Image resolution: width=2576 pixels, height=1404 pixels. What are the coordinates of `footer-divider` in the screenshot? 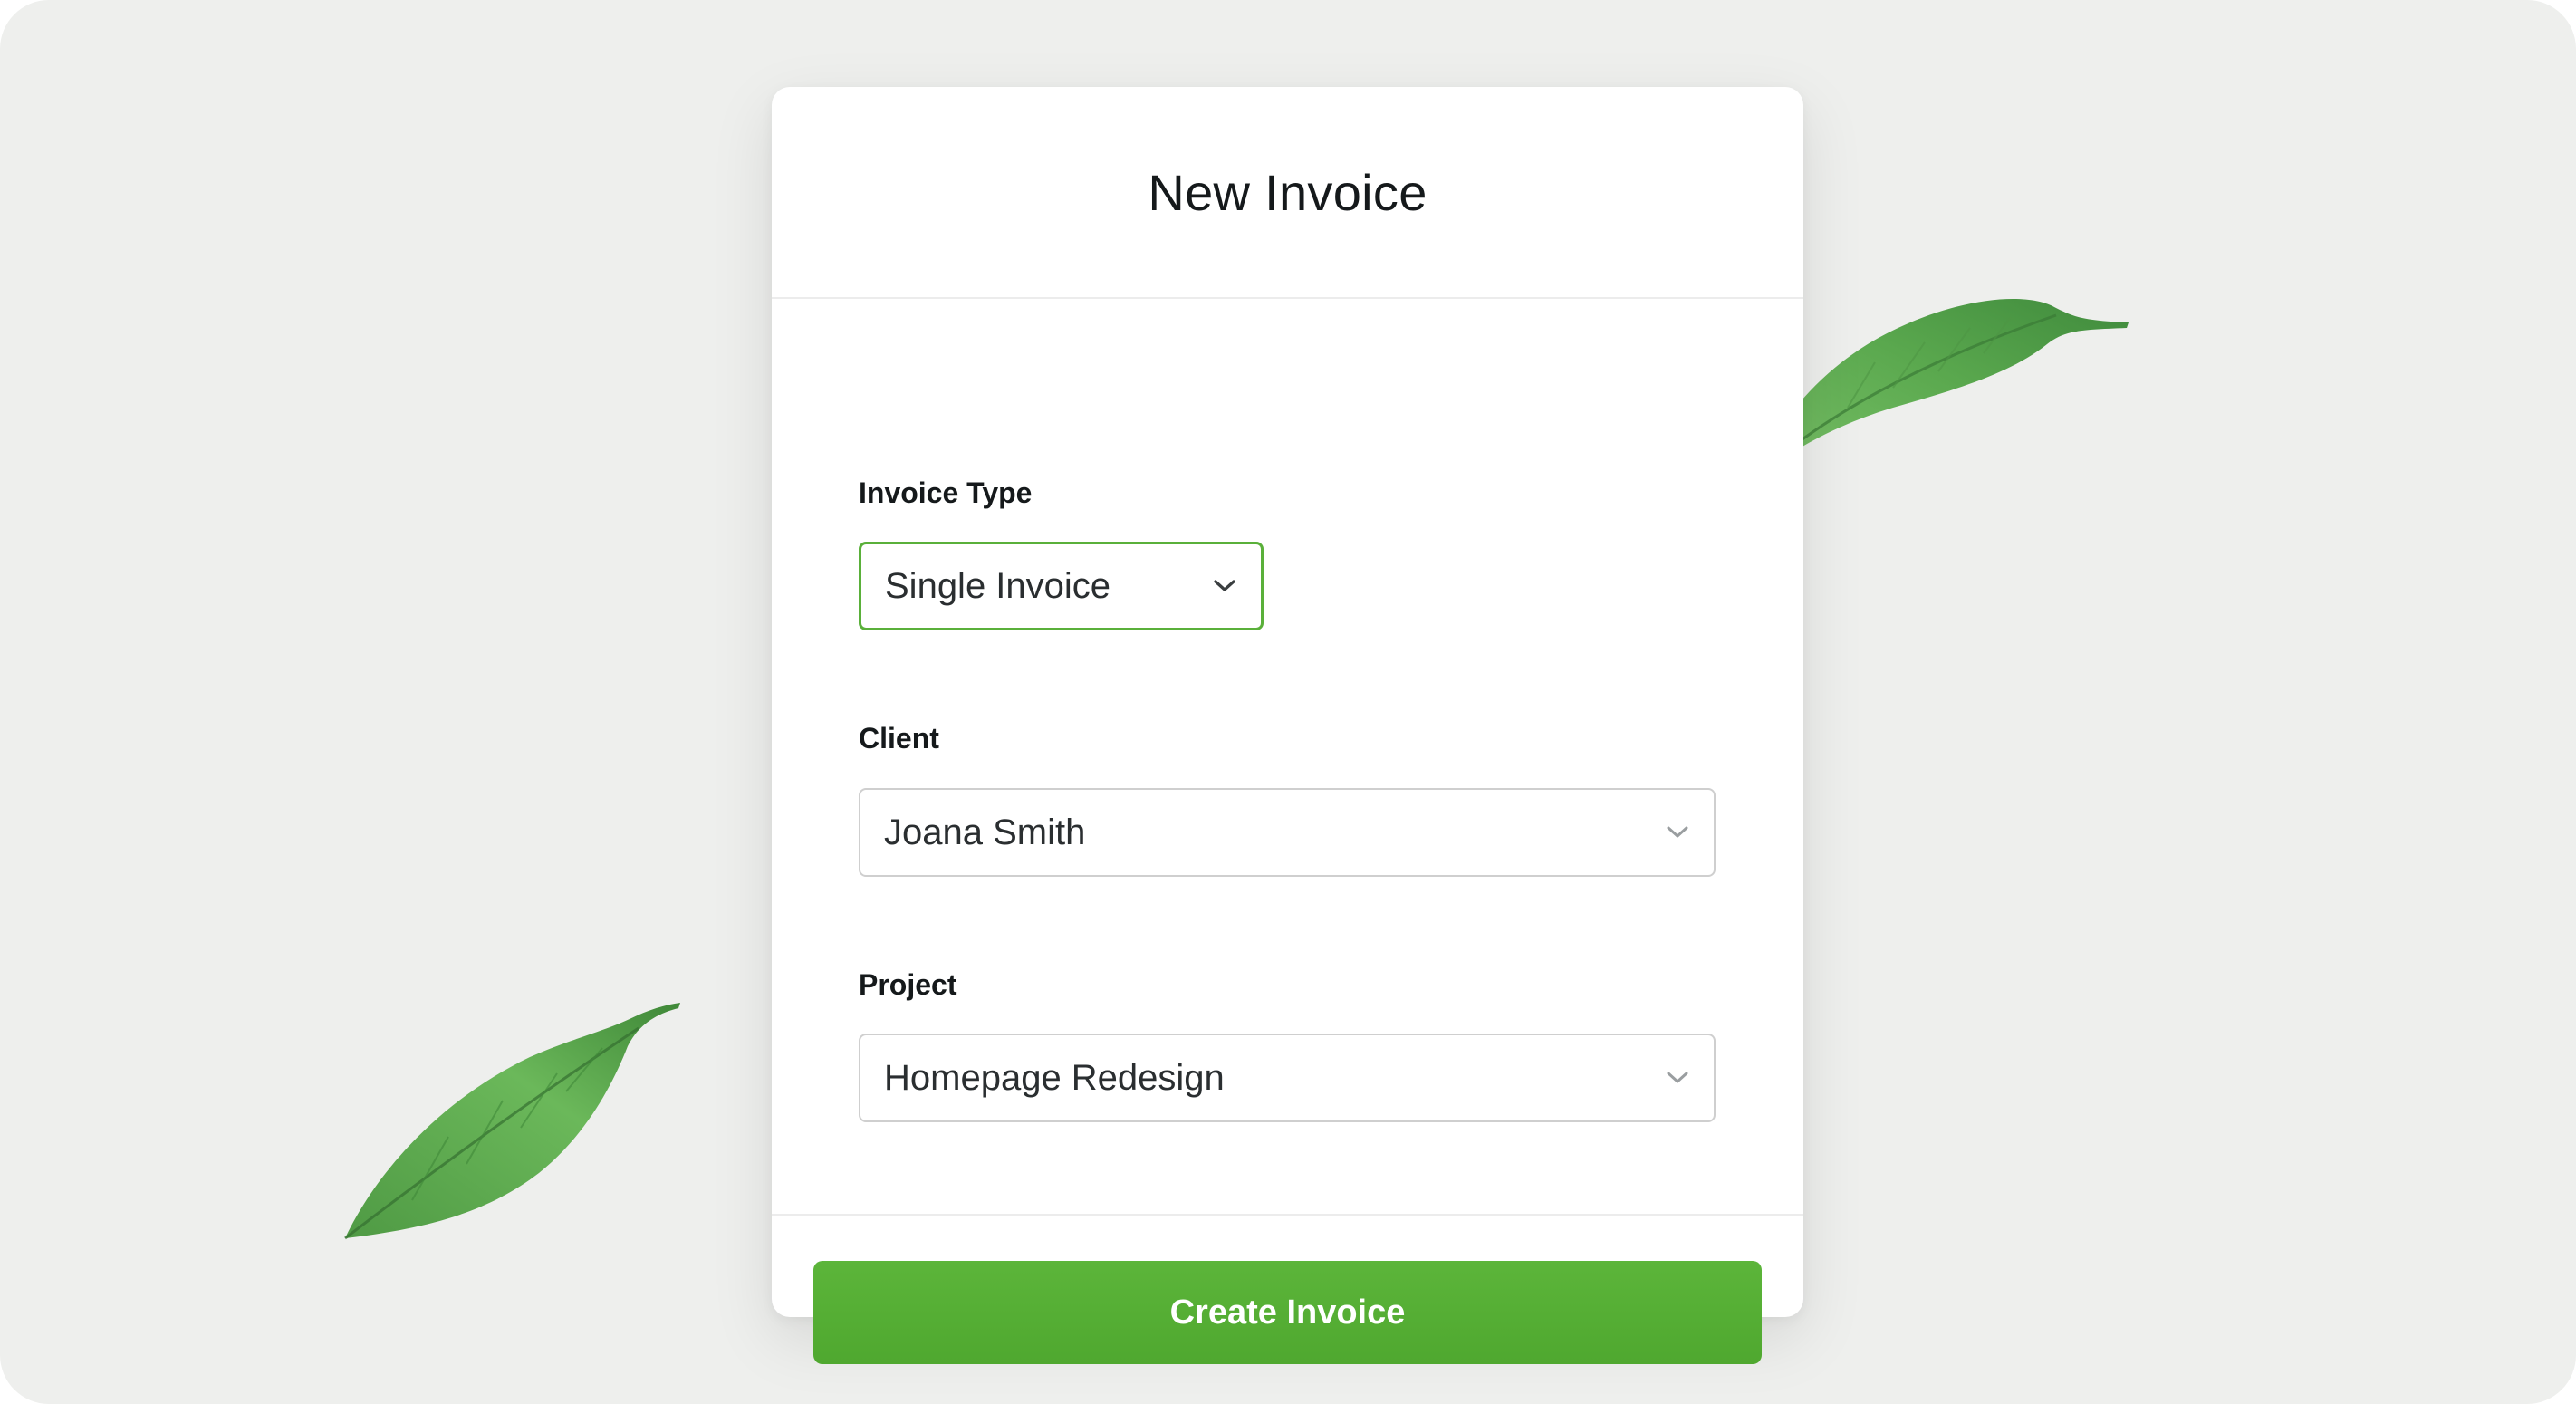 It's located at (1287, 1215).